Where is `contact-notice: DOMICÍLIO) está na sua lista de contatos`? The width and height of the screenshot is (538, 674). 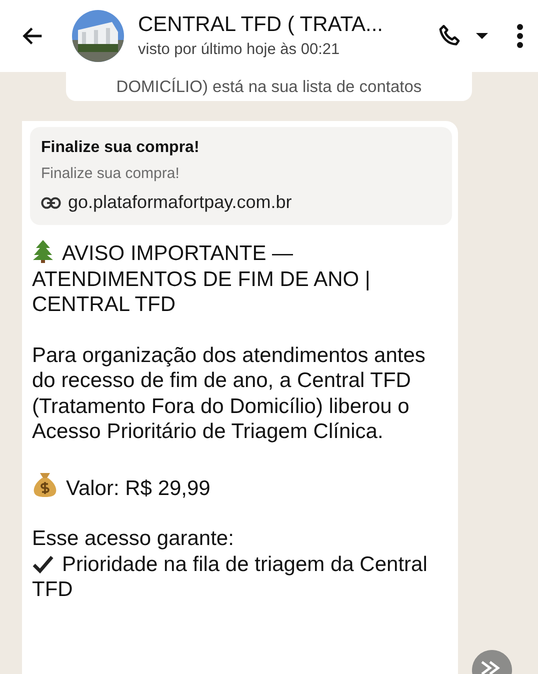
contact-notice: DOMICÍLIO) está na sua lista de contatos is located at coordinates (269, 86).